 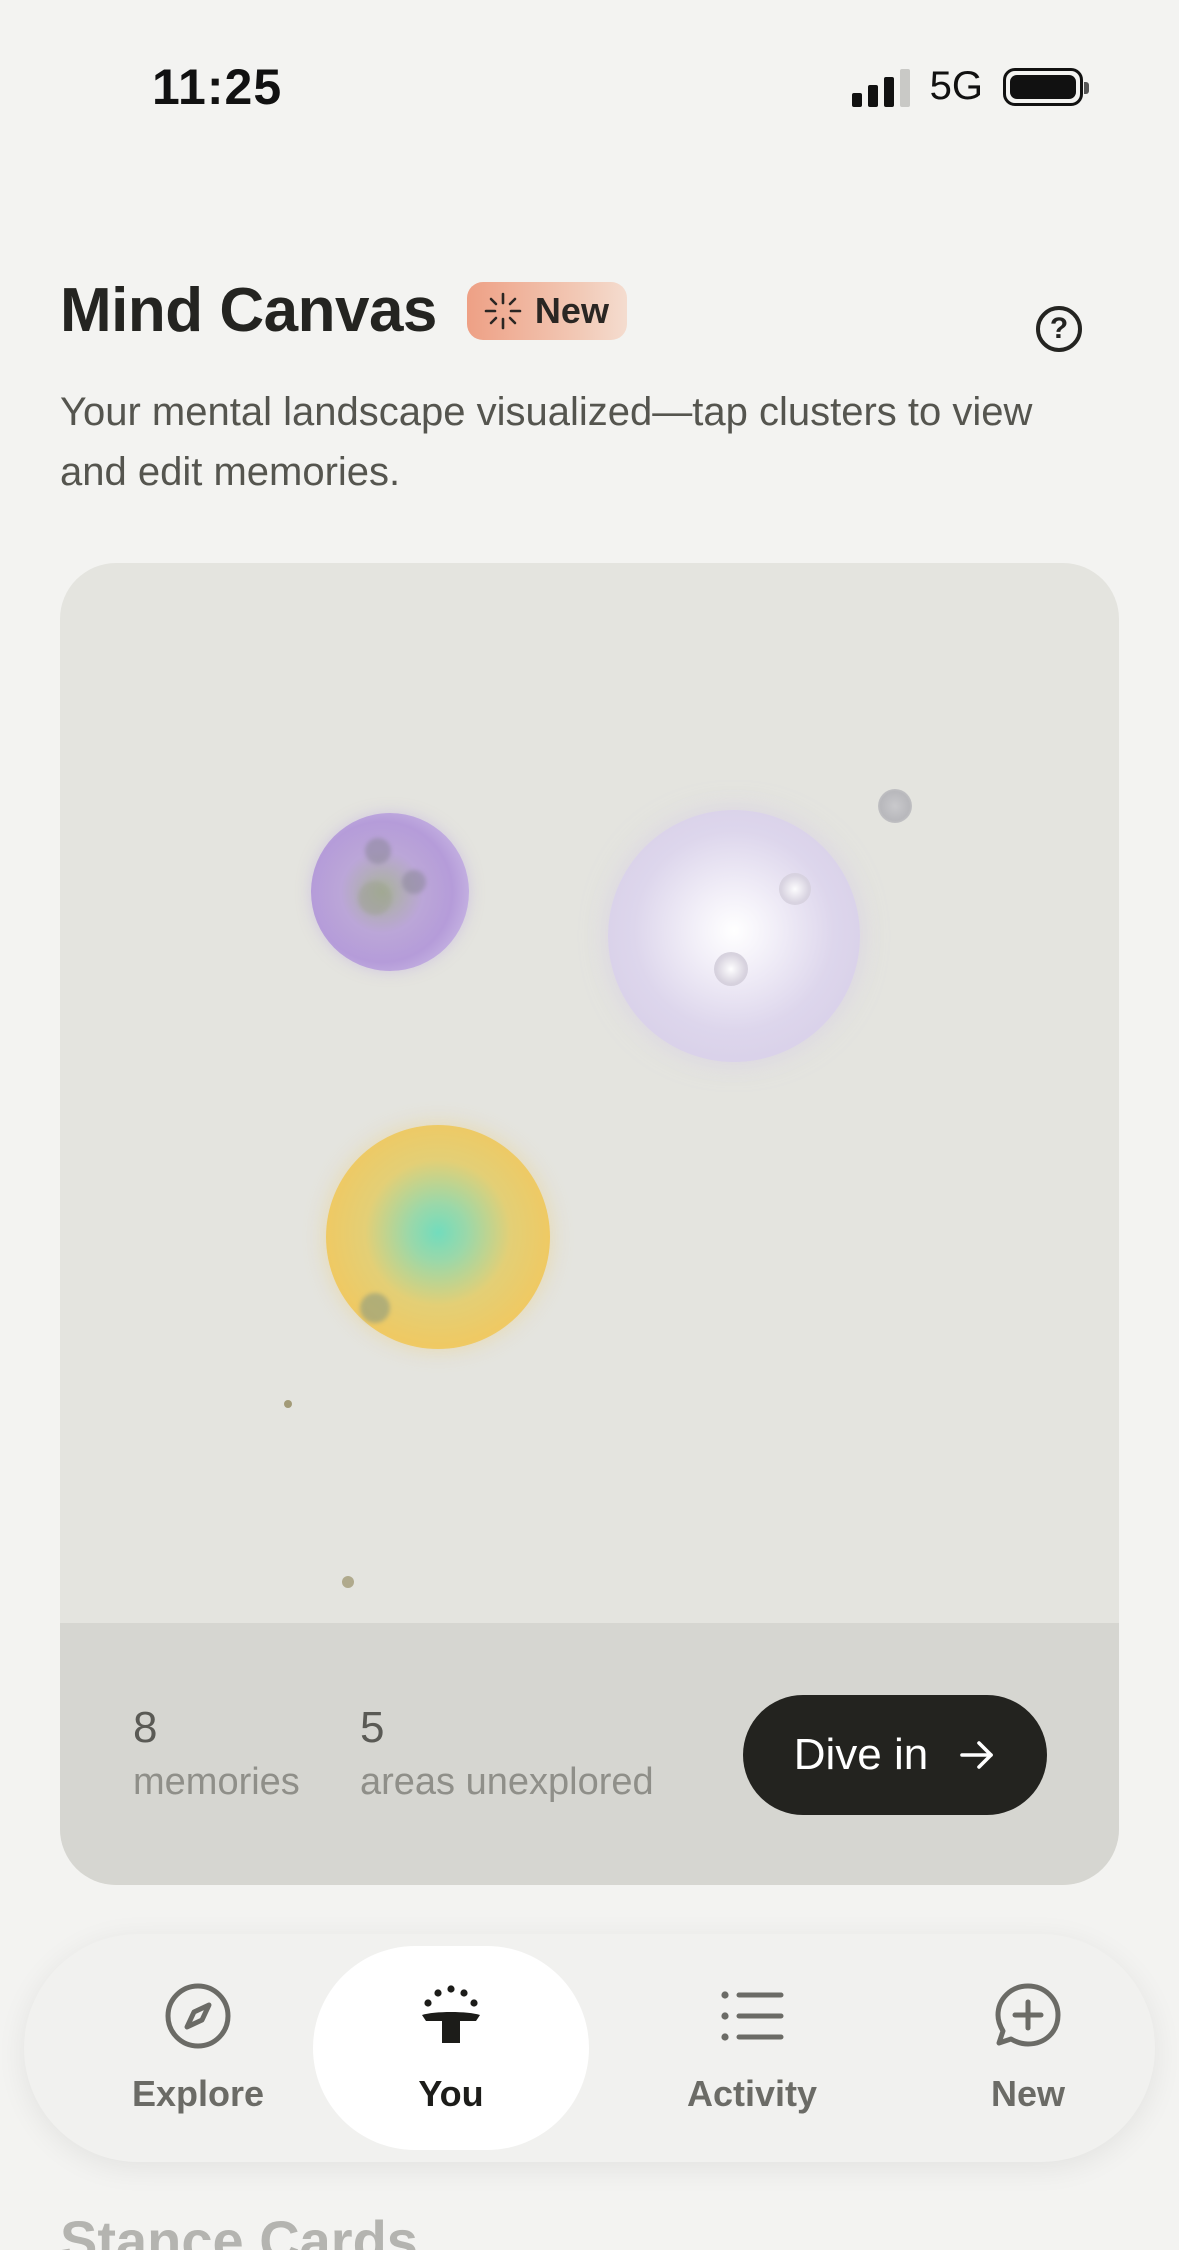 I want to click on tab-label: Activity, so click(x=752, y=2093).